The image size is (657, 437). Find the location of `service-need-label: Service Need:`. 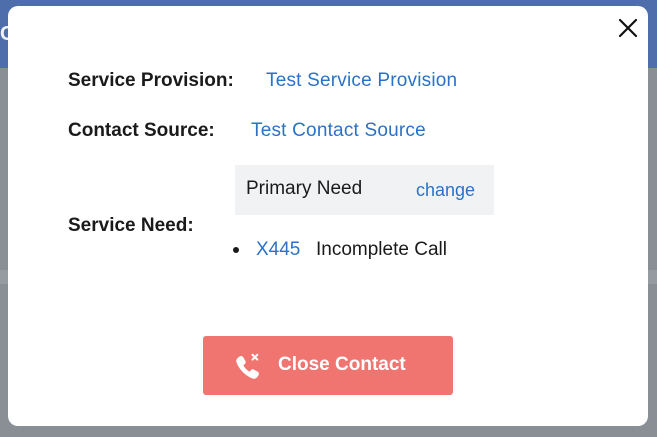

service-need-label: Service Need: is located at coordinates (131, 225).